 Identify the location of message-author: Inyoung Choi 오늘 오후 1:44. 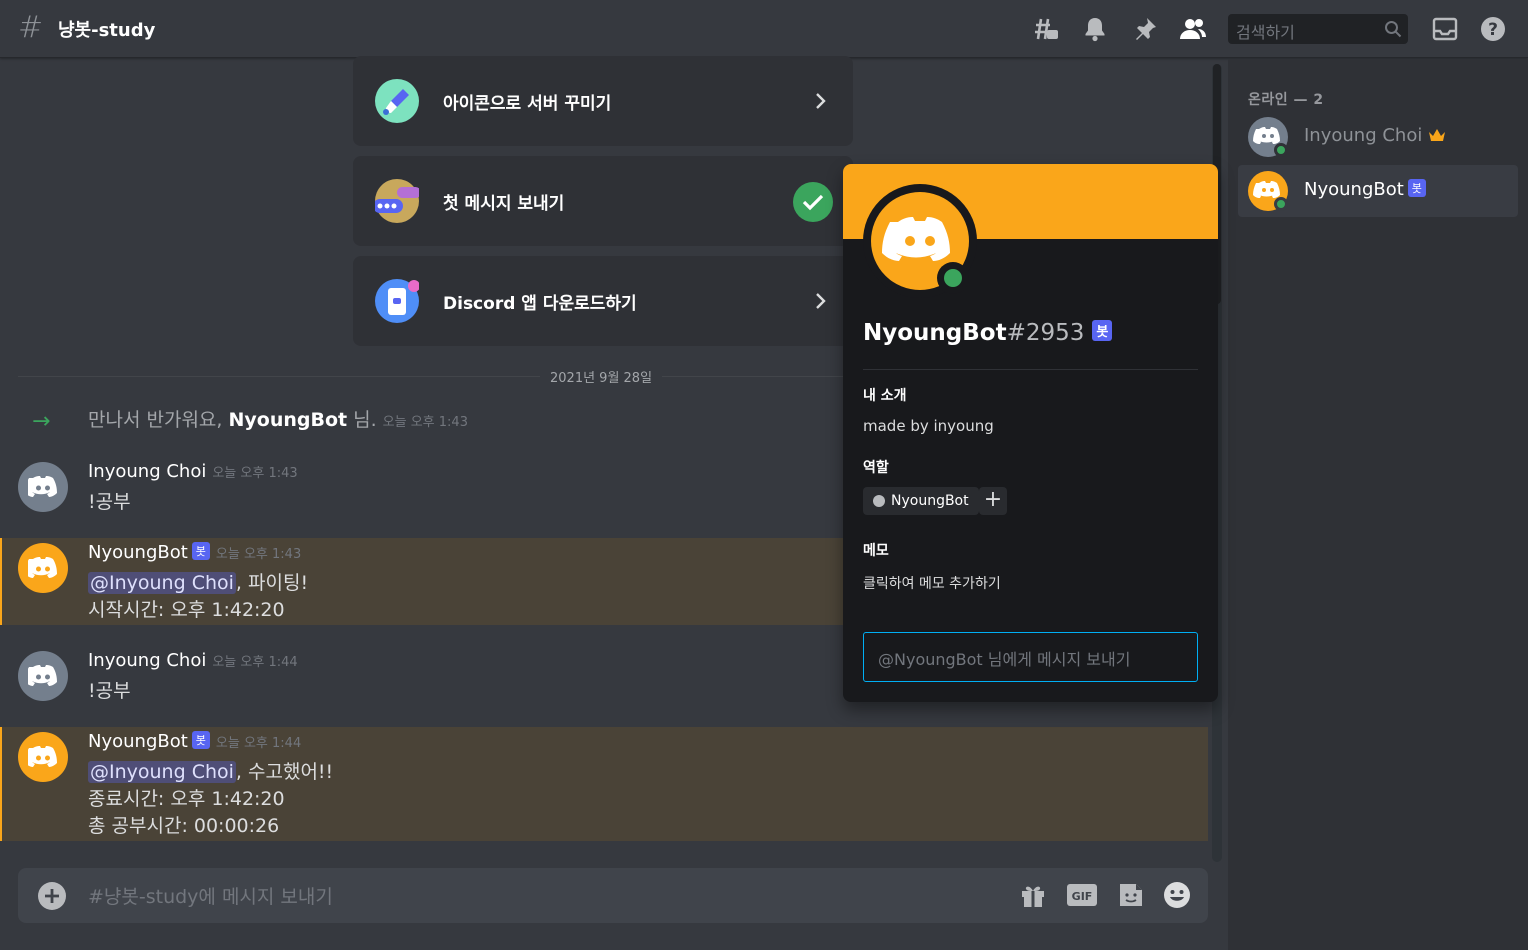
(193, 660).